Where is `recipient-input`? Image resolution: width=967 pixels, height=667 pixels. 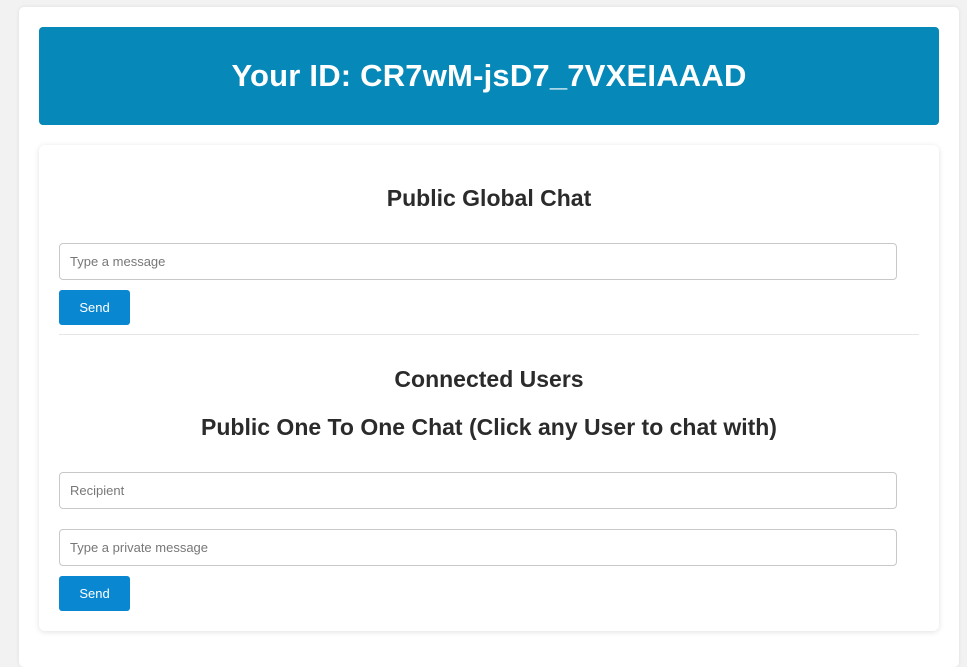 recipient-input is located at coordinates (478, 490).